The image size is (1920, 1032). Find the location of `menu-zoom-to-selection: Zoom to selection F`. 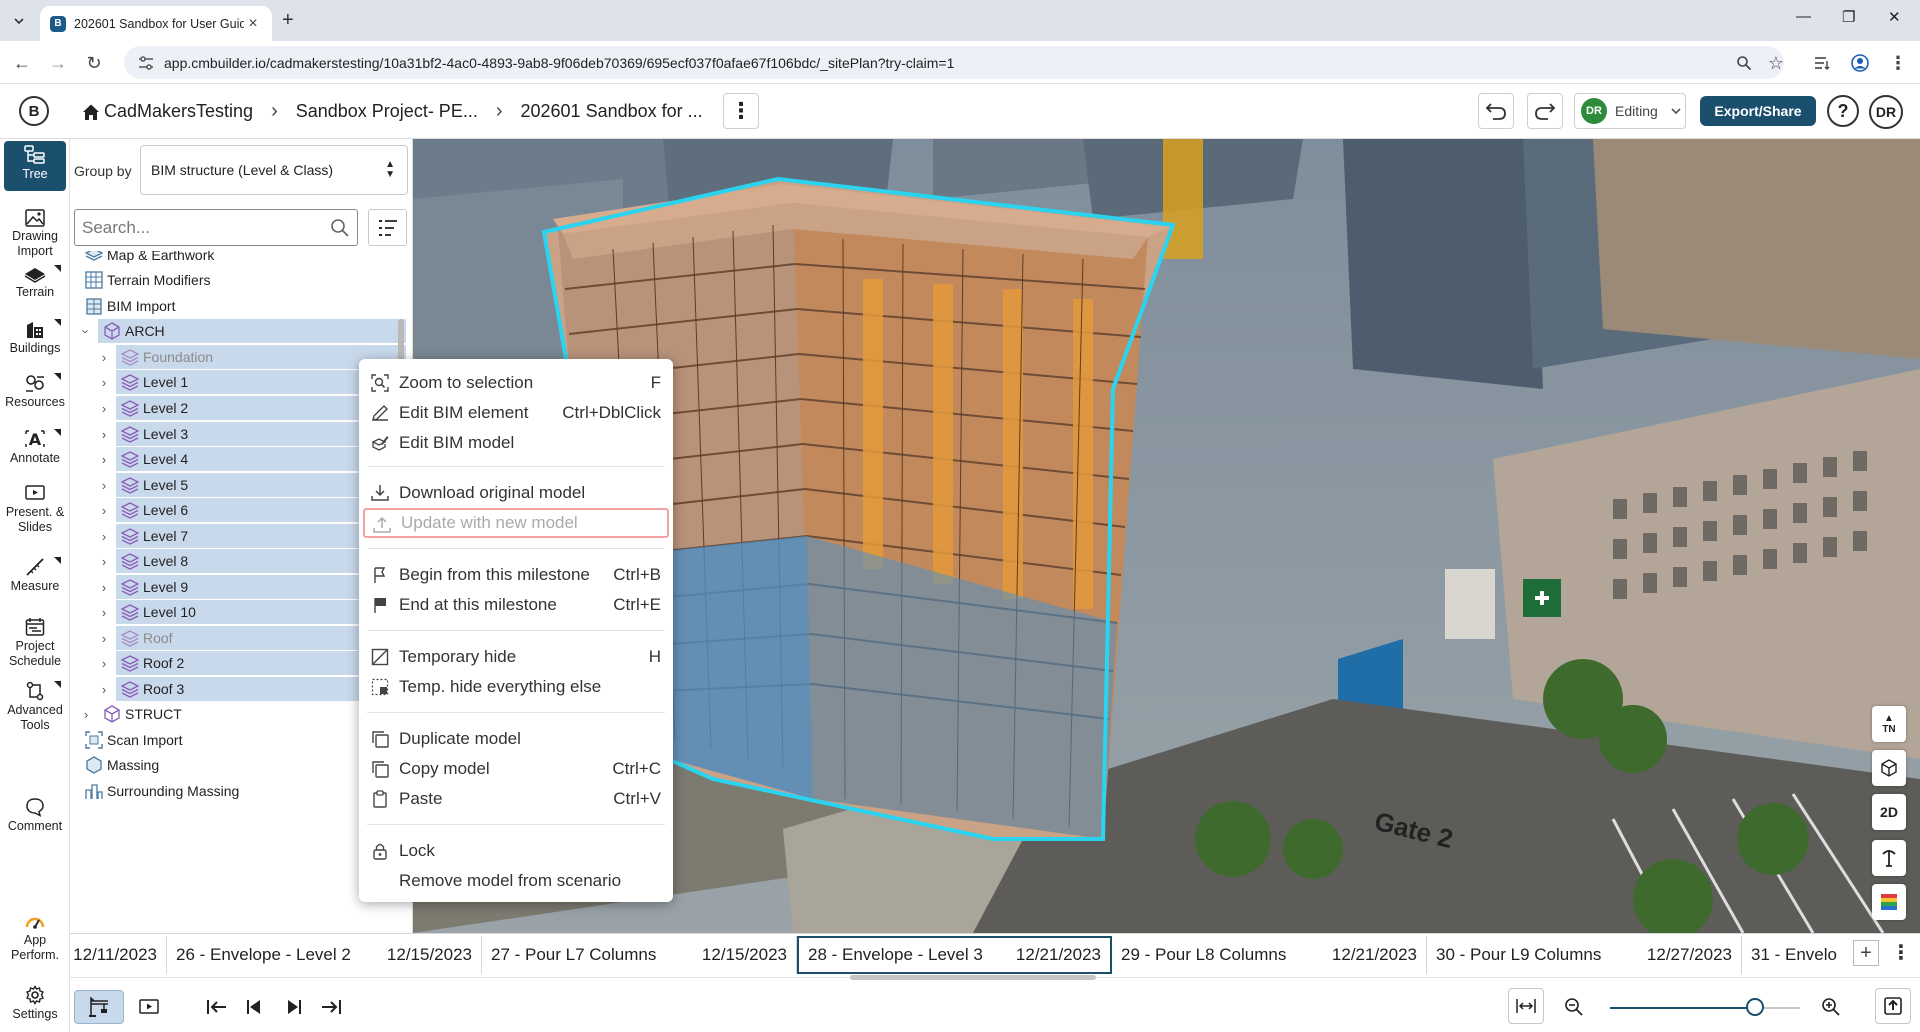

menu-zoom-to-selection: Zoom to selection F is located at coordinates (516, 383).